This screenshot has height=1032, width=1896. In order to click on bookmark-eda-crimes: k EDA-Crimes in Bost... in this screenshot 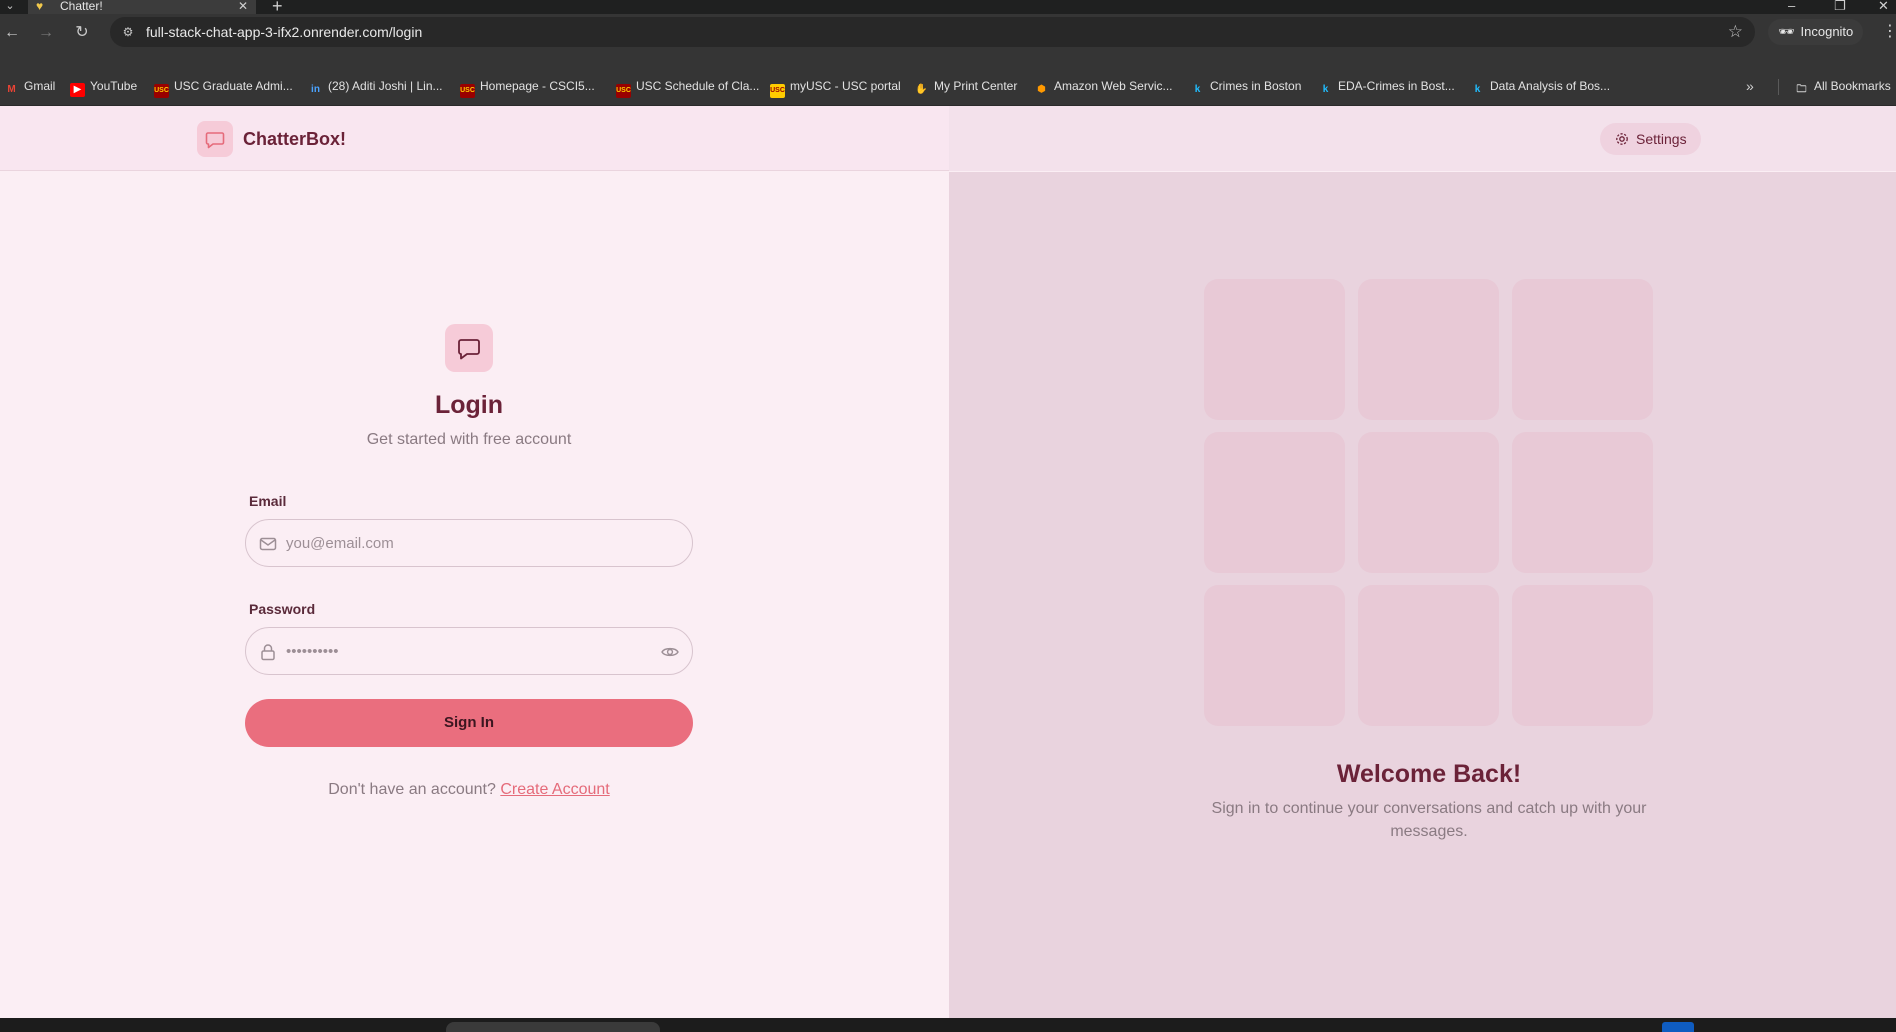, I will do `click(1386, 86)`.